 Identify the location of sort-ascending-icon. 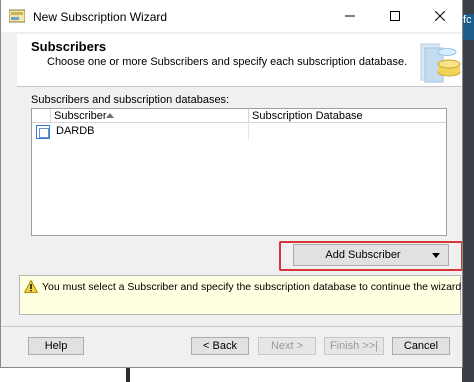
(110, 115).